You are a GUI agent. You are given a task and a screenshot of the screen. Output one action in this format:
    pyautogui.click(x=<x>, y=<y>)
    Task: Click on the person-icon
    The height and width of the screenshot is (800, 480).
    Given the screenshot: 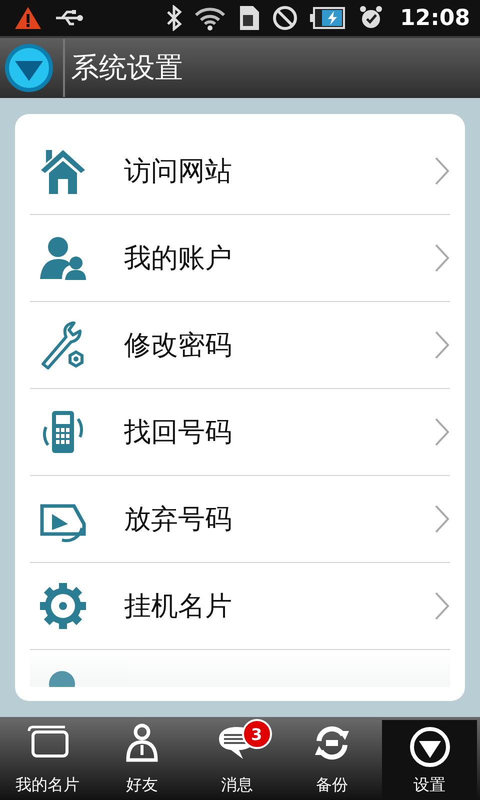 What is the action you would take?
    pyautogui.click(x=142, y=743)
    